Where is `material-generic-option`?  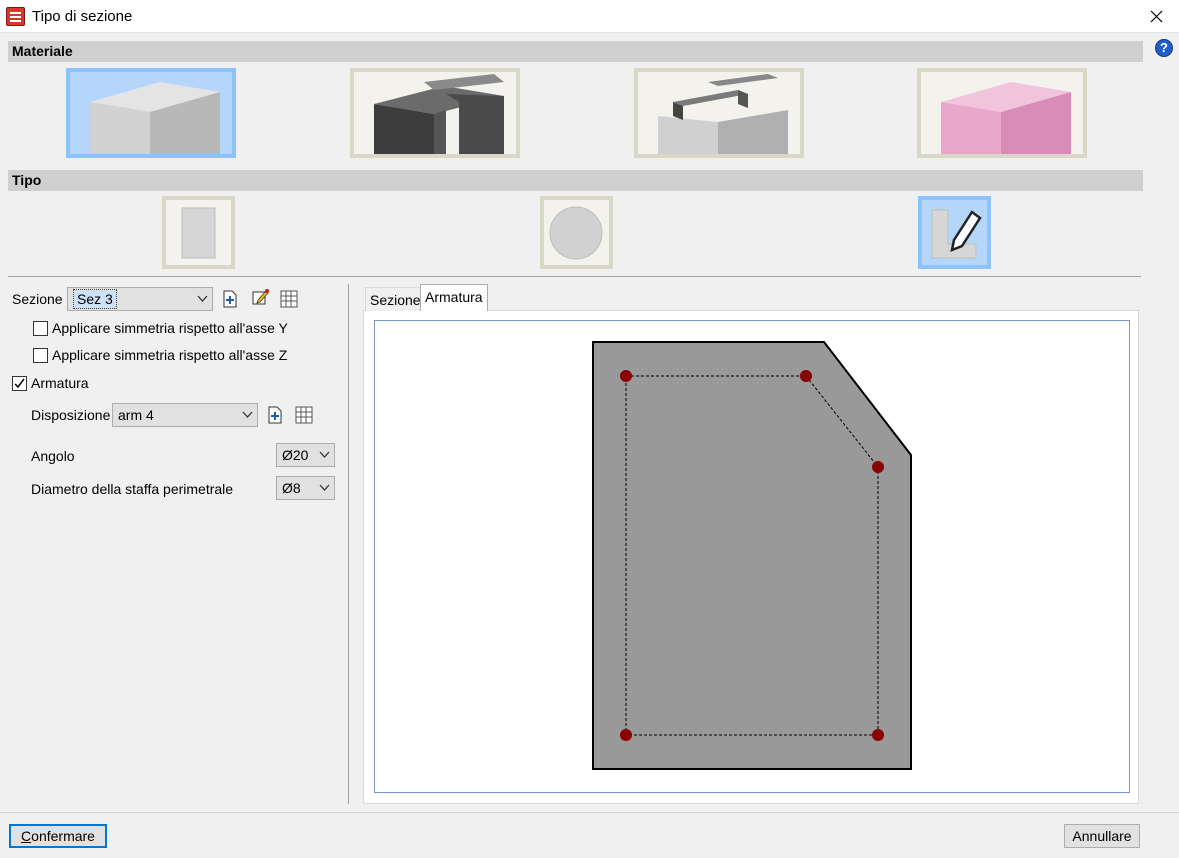 material-generic-option is located at coordinates (1002, 113).